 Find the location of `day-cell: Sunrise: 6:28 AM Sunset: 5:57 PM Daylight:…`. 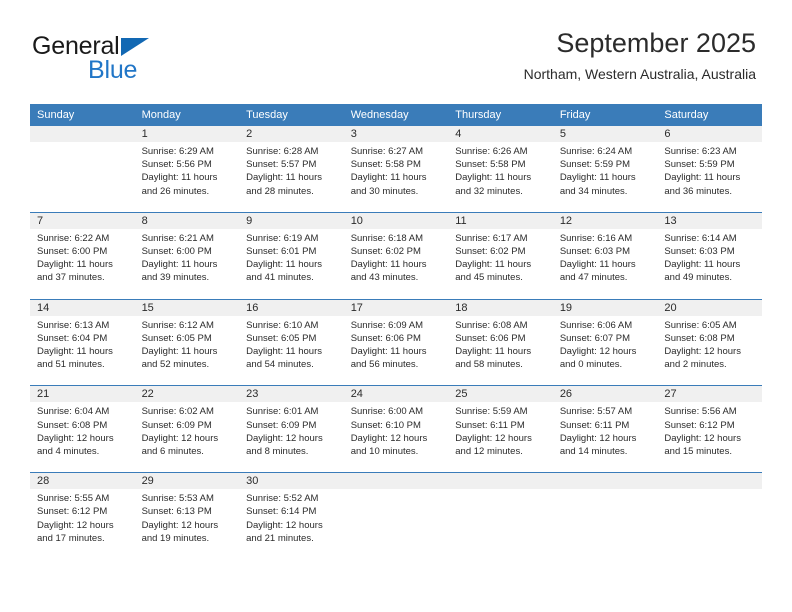

day-cell: Sunrise: 6:28 AM Sunset: 5:57 PM Daylight:… is located at coordinates (291, 173).